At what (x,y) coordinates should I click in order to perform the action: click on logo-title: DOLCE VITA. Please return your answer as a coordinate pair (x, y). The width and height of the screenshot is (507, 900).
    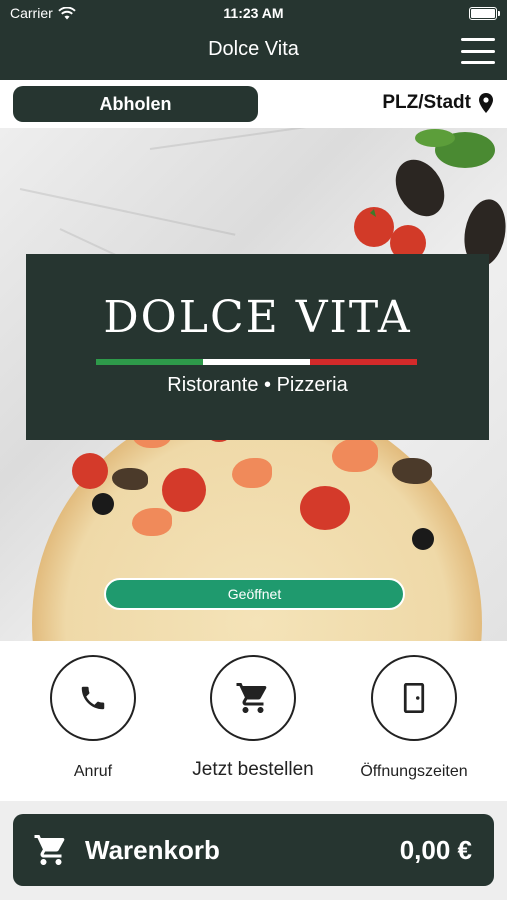
    Looking at the image, I should click on (257, 317).